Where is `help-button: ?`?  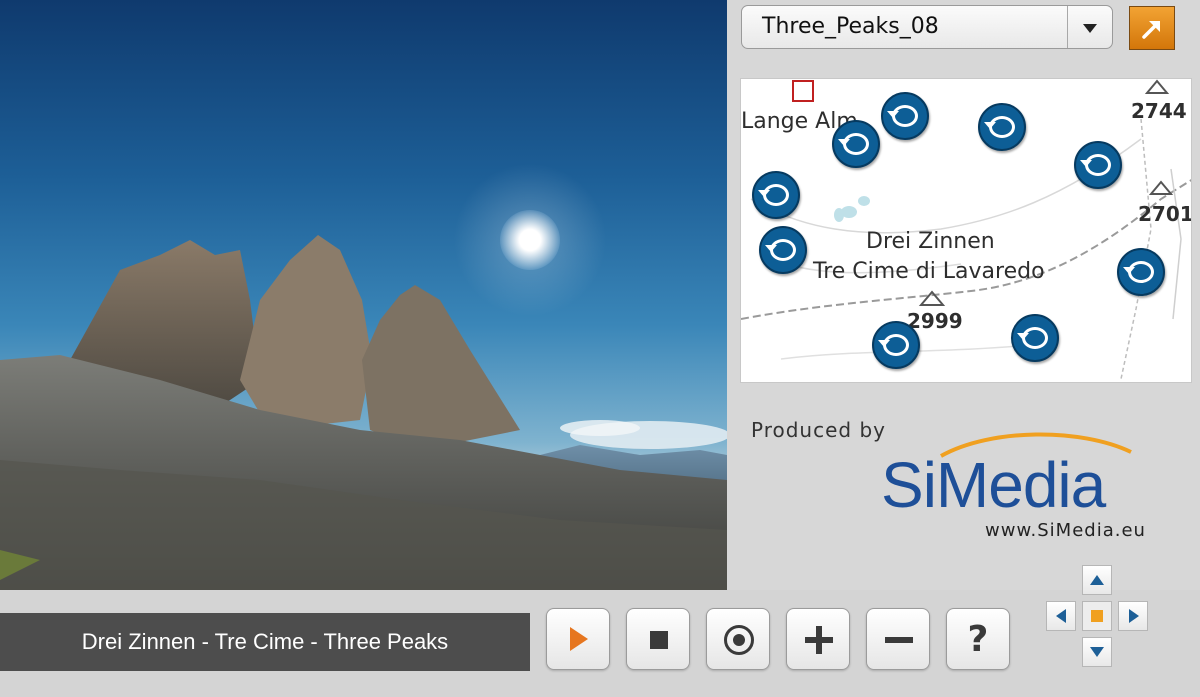 help-button: ? is located at coordinates (978, 639).